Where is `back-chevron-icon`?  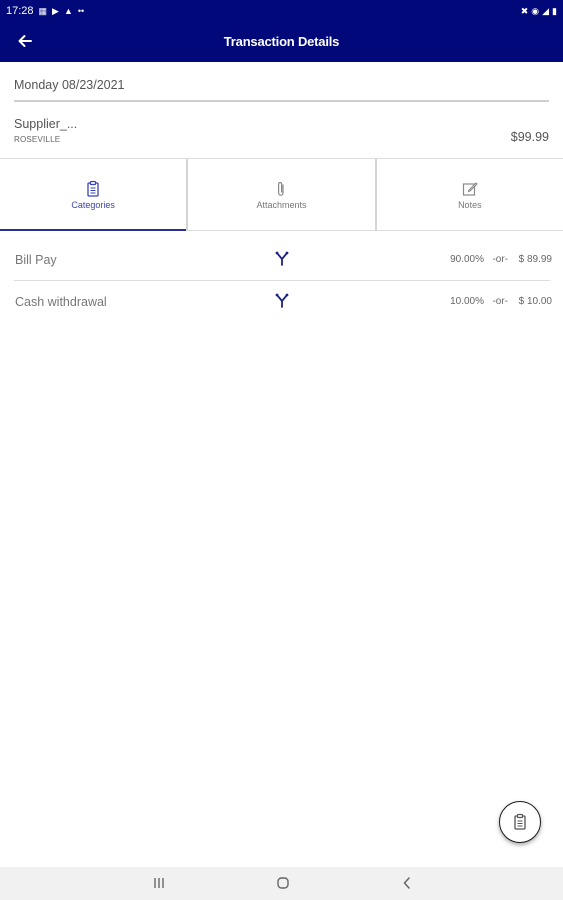
back-chevron-icon is located at coordinates (406, 883).